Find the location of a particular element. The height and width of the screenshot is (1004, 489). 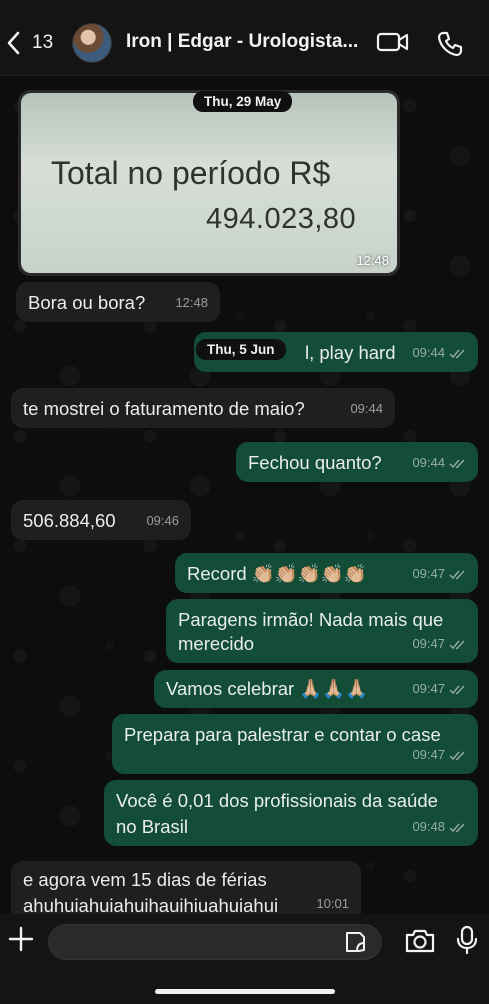

message-bubble-incoming: Bora ou bora? 12:48 is located at coordinates (118, 302).